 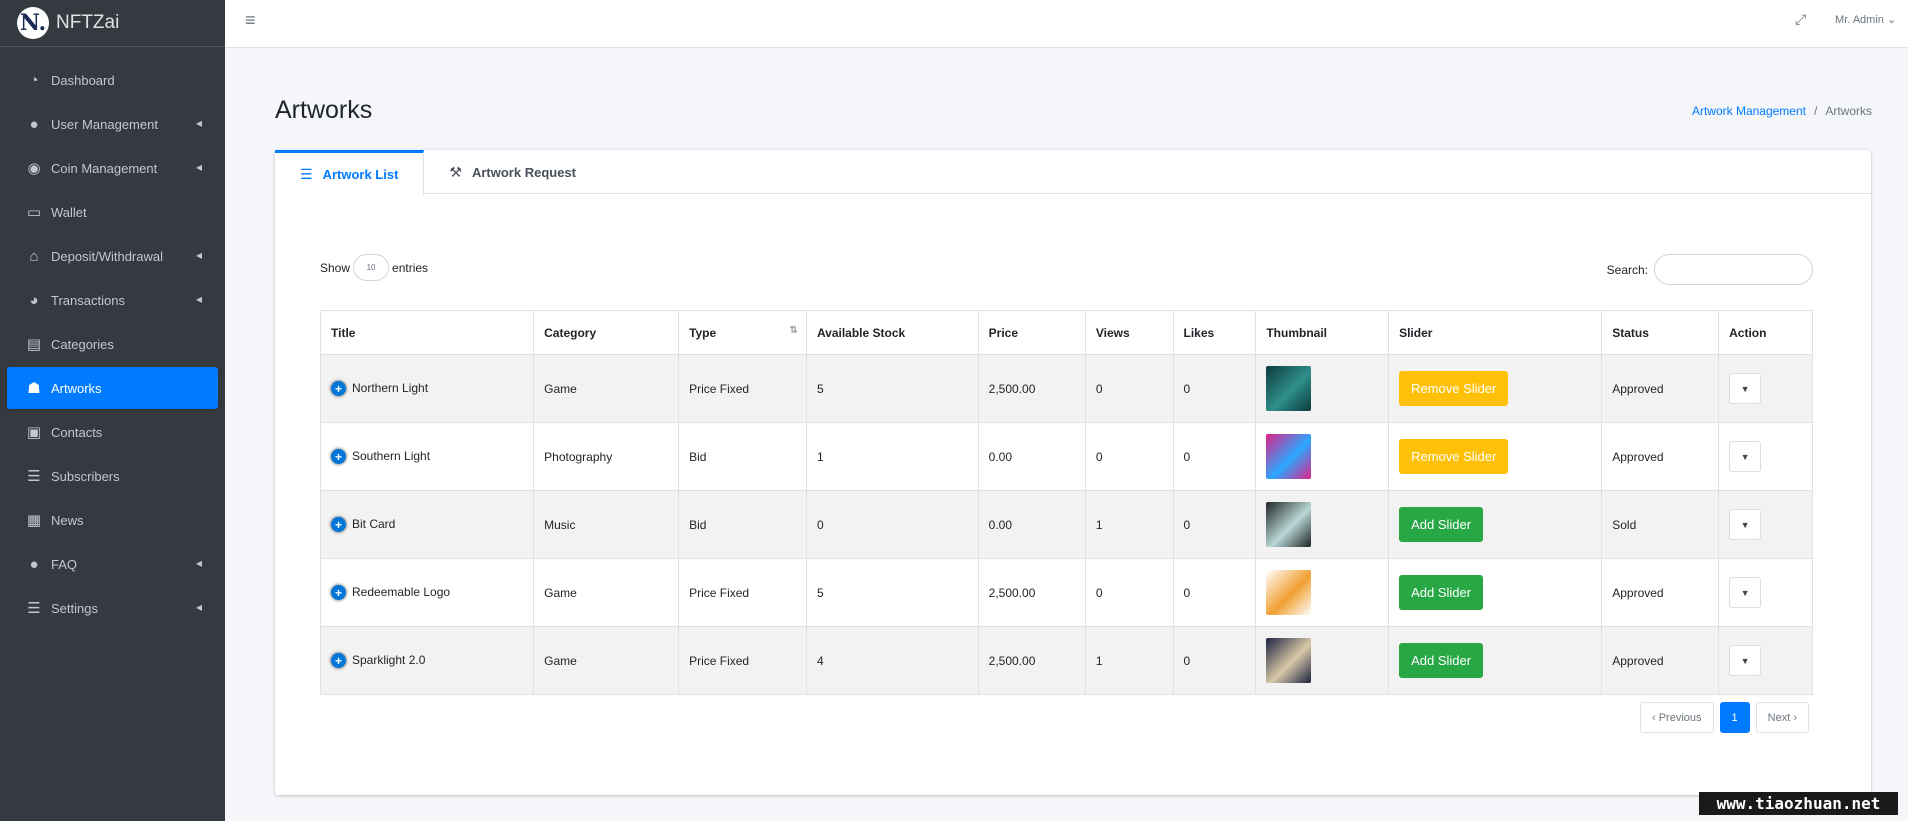 I want to click on column-header-label: Price, so click(x=1003, y=332).